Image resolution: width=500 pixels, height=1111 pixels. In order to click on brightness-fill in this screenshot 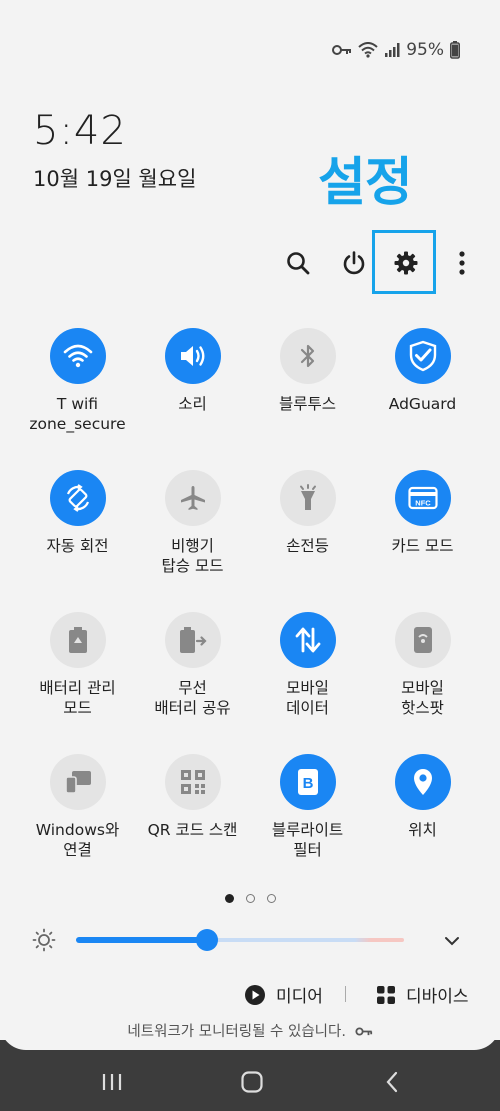, I will do `click(142, 940)`.